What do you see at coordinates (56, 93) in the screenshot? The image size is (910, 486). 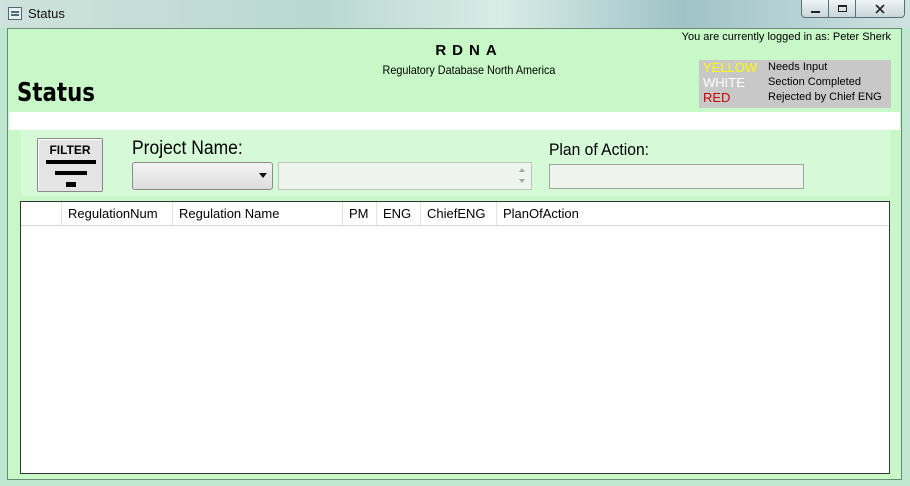 I see `page-title: Status` at bounding box center [56, 93].